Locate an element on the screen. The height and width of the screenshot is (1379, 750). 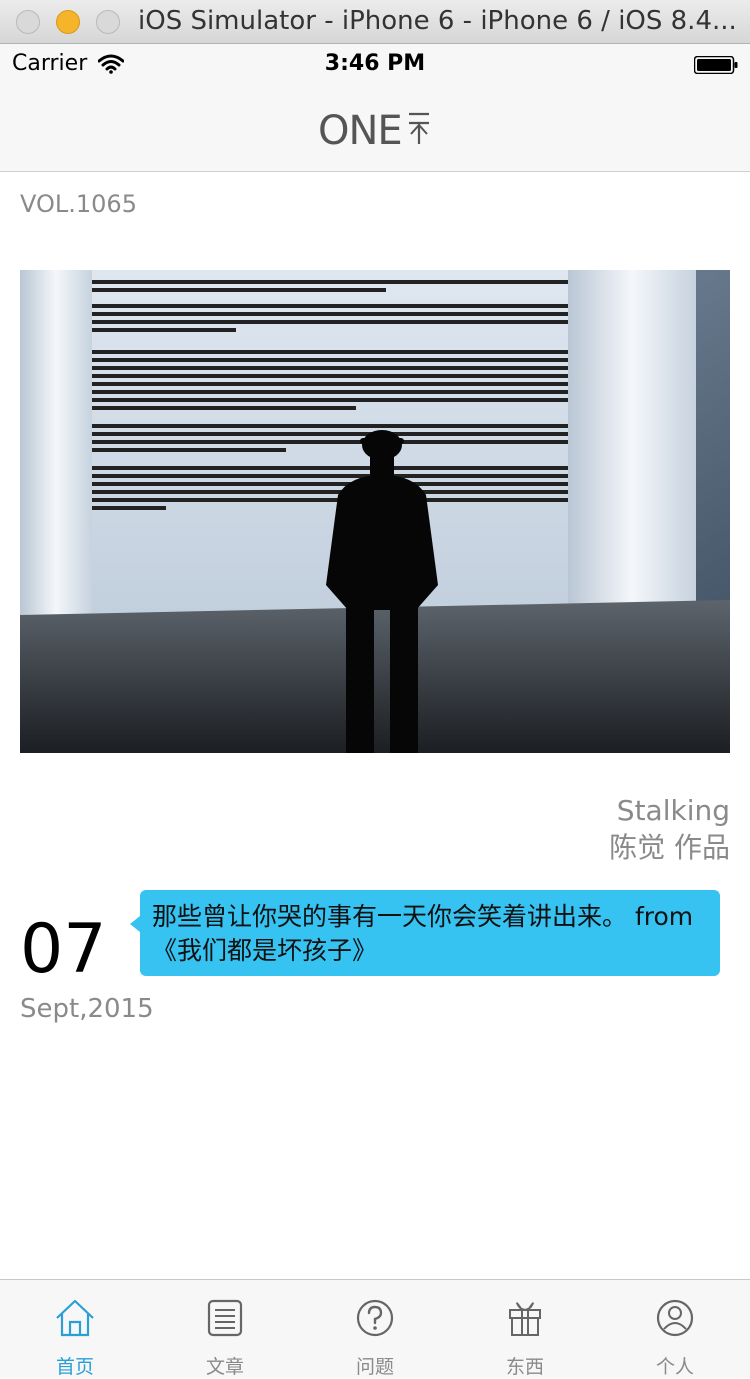
tab-bar: 首页 文章 问题 东西 个人 is located at coordinates (375, 1328).